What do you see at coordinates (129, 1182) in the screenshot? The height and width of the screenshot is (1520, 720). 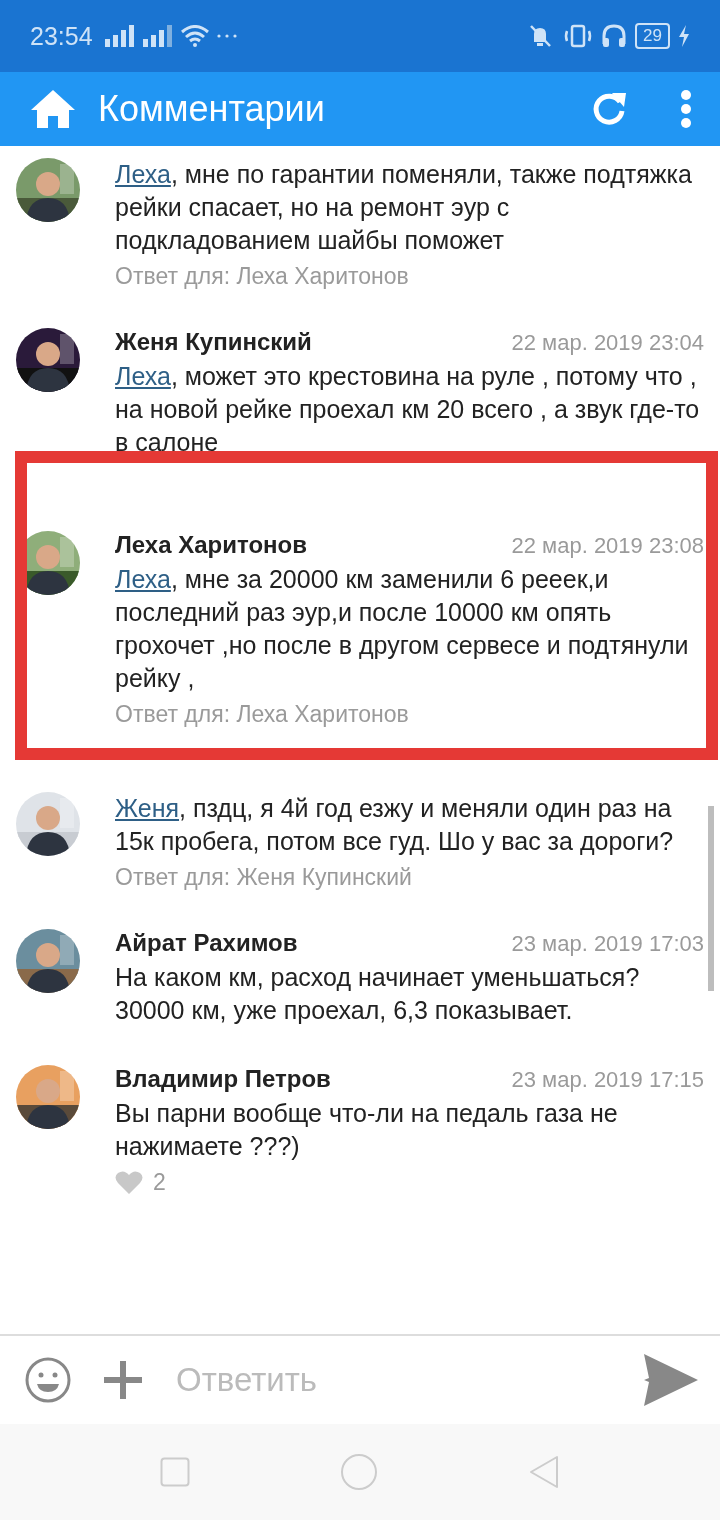 I see `heart-icon` at bounding box center [129, 1182].